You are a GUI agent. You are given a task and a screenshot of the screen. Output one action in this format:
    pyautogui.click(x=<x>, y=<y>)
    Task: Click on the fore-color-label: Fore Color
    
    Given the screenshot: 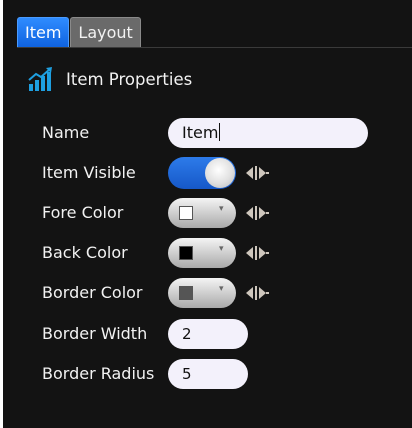 What is the action you would take?
    pyautogui.click(x=83, y=212)
    